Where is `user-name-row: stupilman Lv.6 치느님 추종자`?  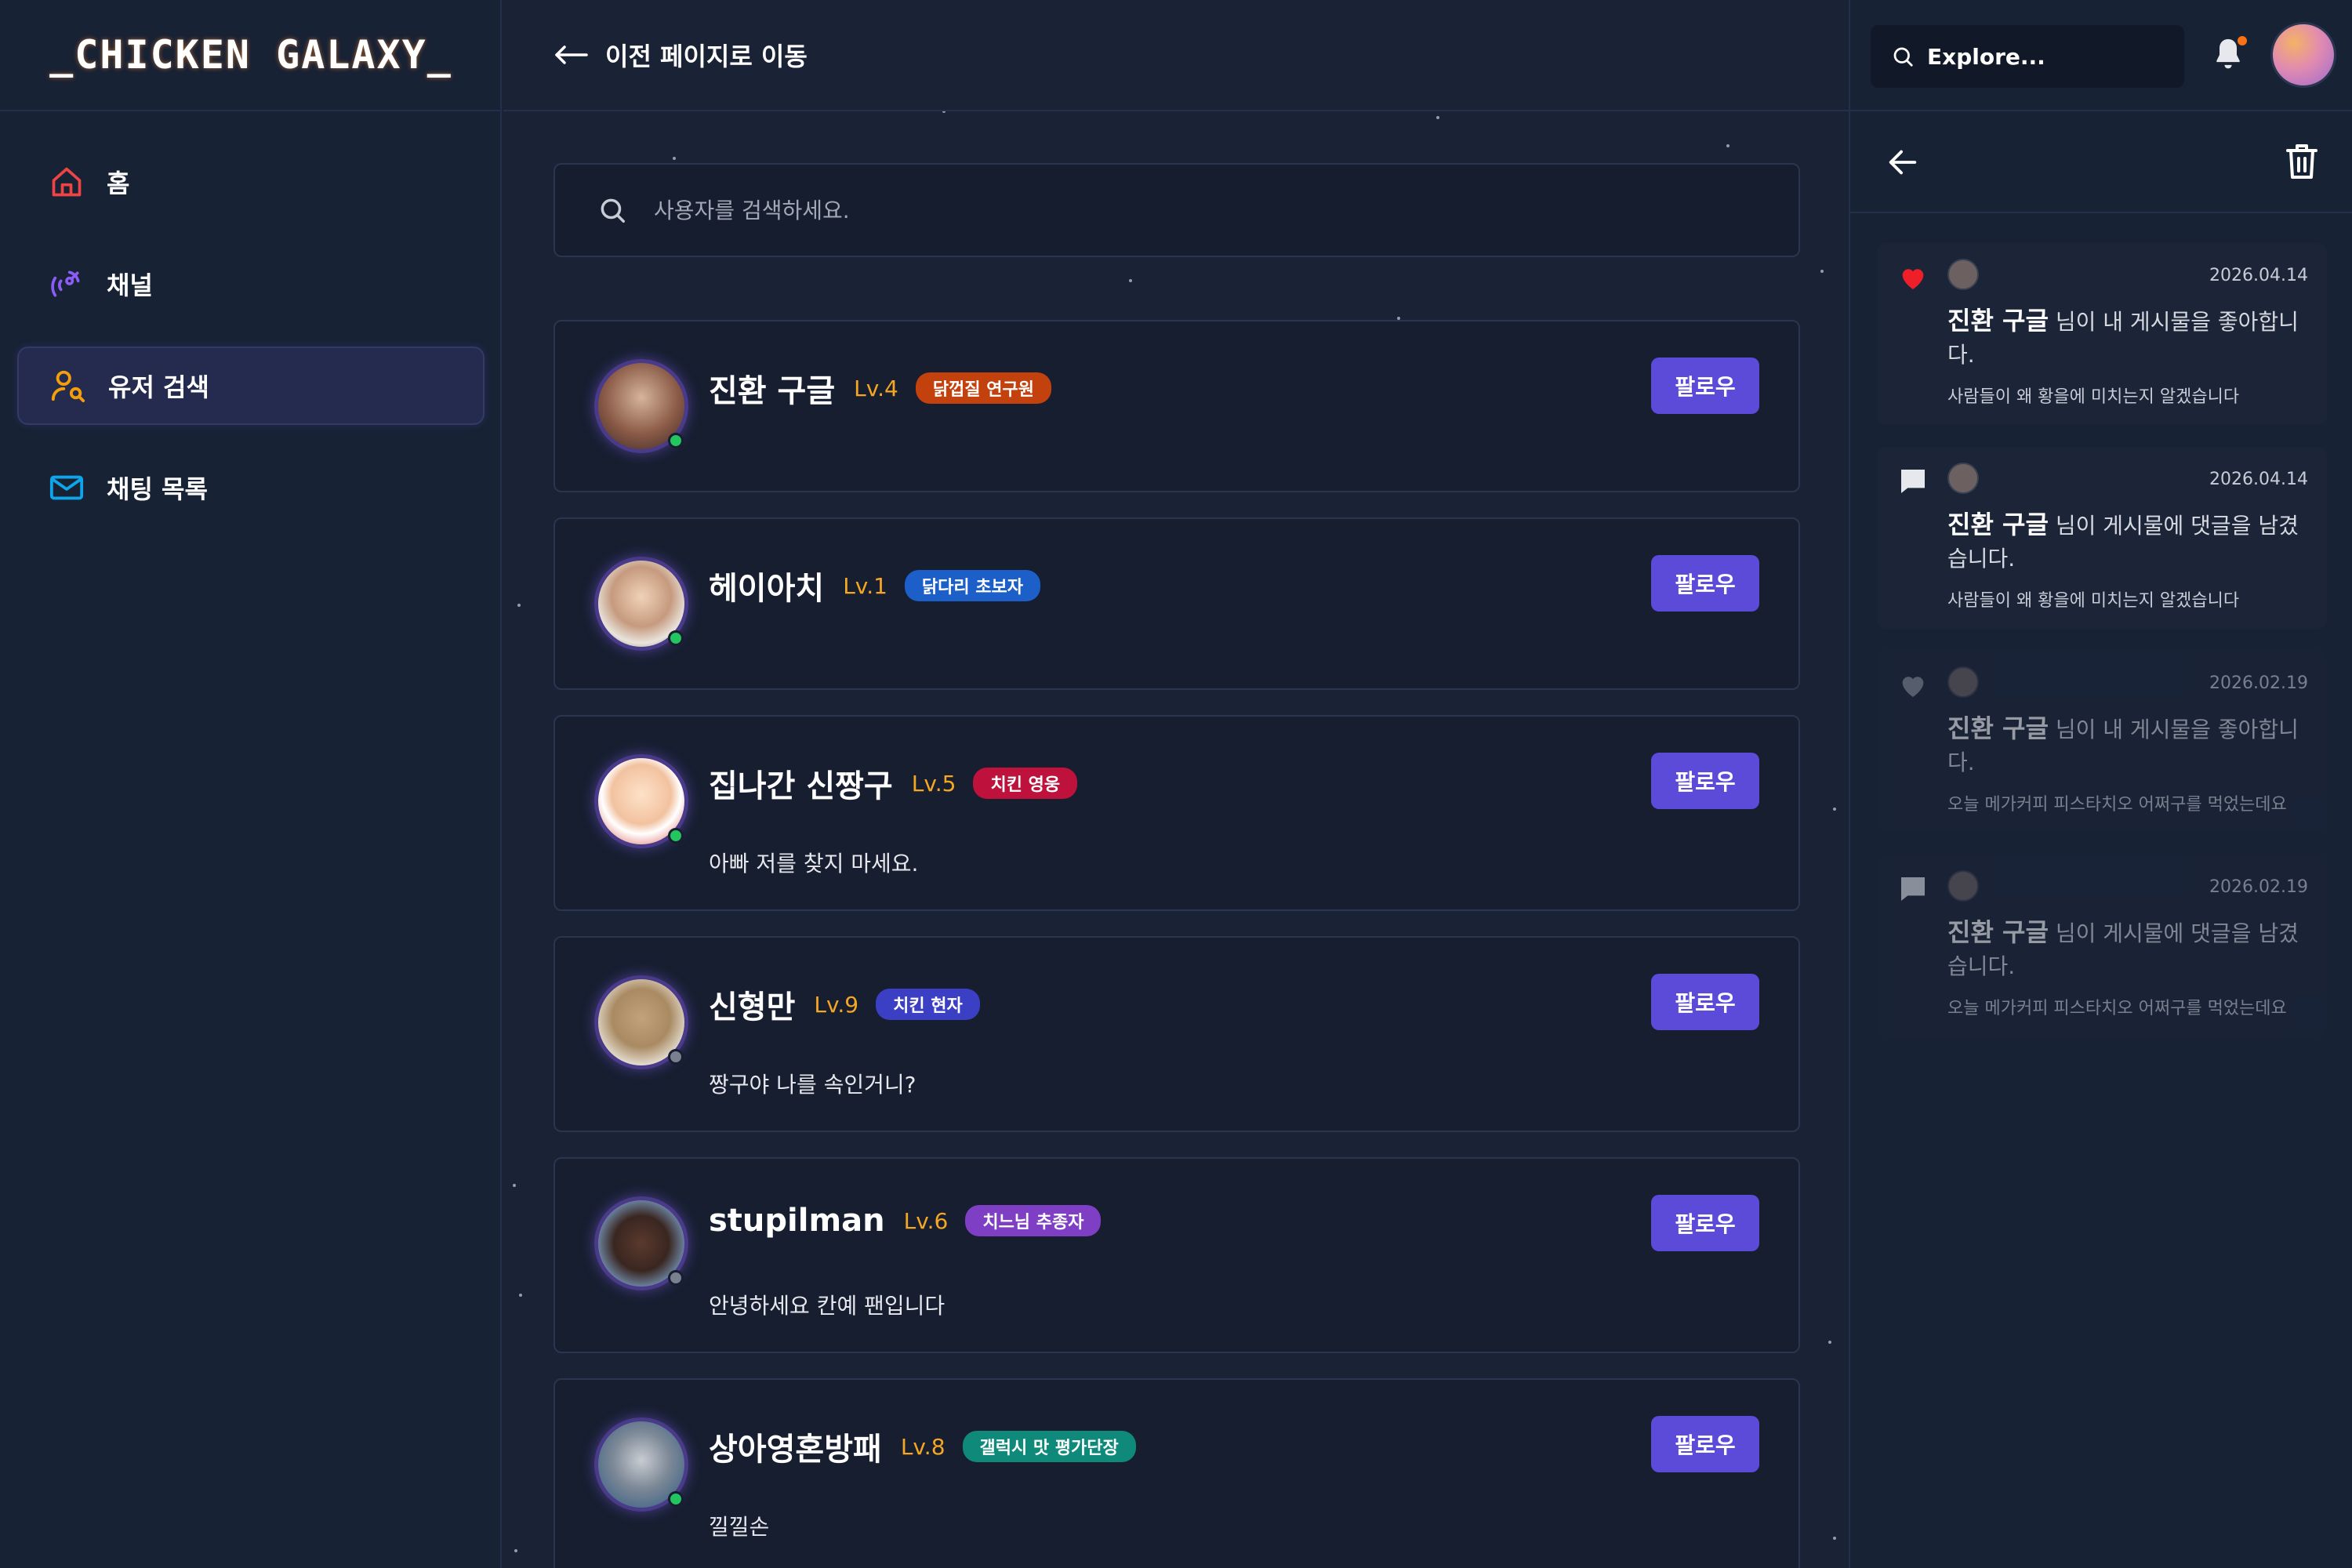 user-name-row: stupilman Lv.6 치느님 추종자 is located at coordinates (905, 1221).